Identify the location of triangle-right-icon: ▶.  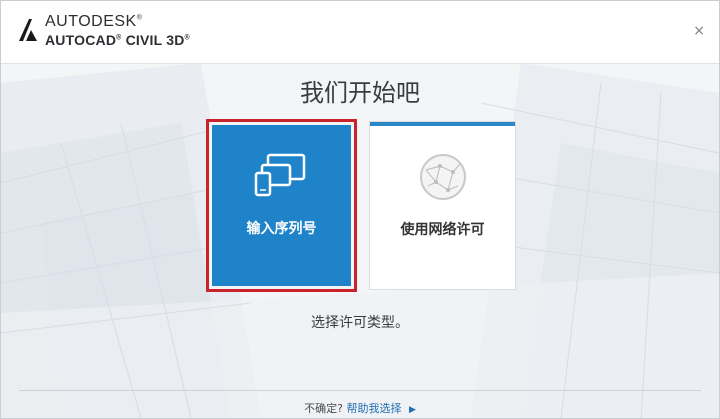
(412, 410).